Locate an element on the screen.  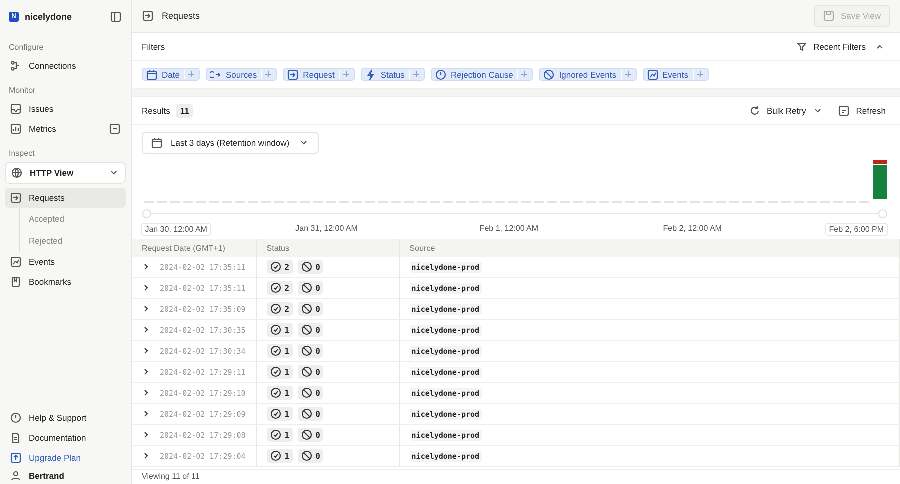
retry-icon is located at coordinates (755, 110).